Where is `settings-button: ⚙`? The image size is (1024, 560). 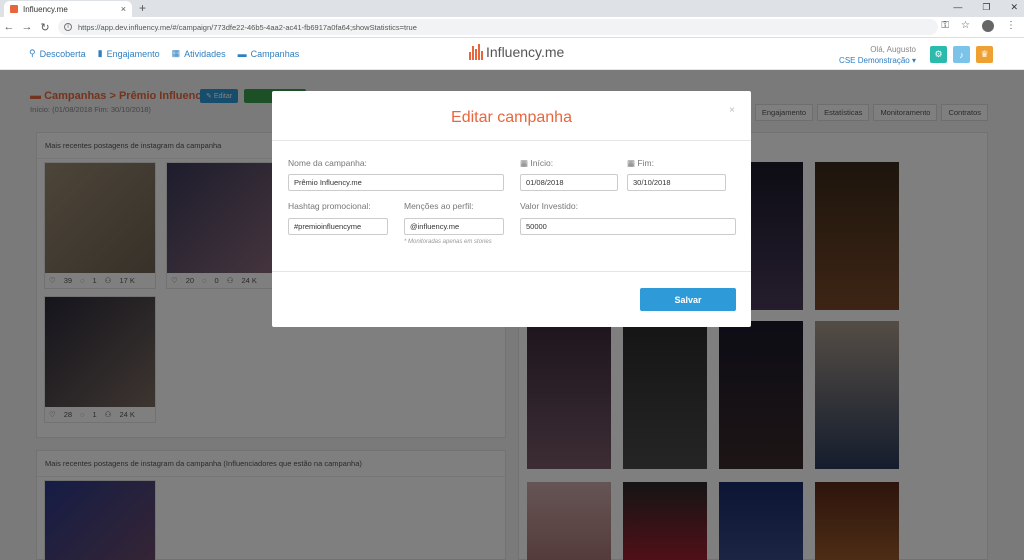
settings-button: ⚙ is located at coordinates (938, 54).